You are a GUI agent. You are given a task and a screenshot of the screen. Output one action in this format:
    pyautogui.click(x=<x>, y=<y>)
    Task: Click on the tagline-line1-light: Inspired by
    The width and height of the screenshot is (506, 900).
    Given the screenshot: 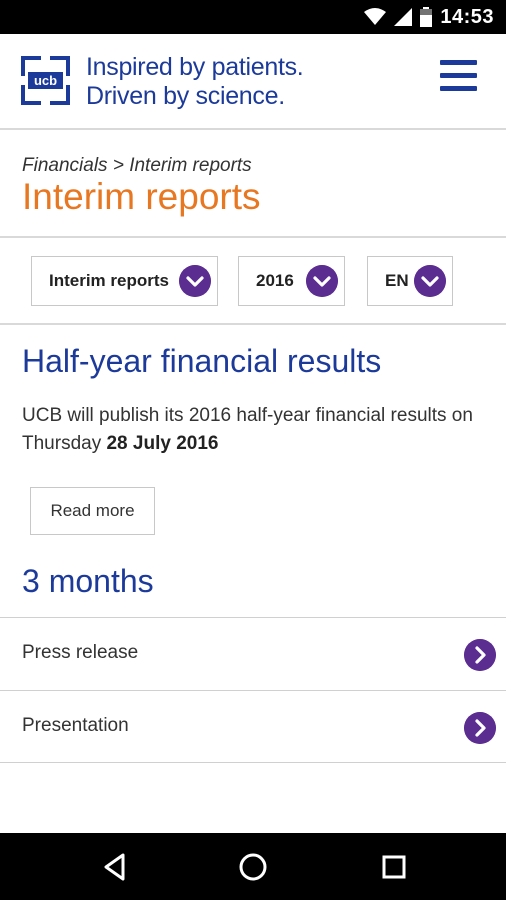 What is the action you would take?
    pyautogui.click(x=149, y=67)
    